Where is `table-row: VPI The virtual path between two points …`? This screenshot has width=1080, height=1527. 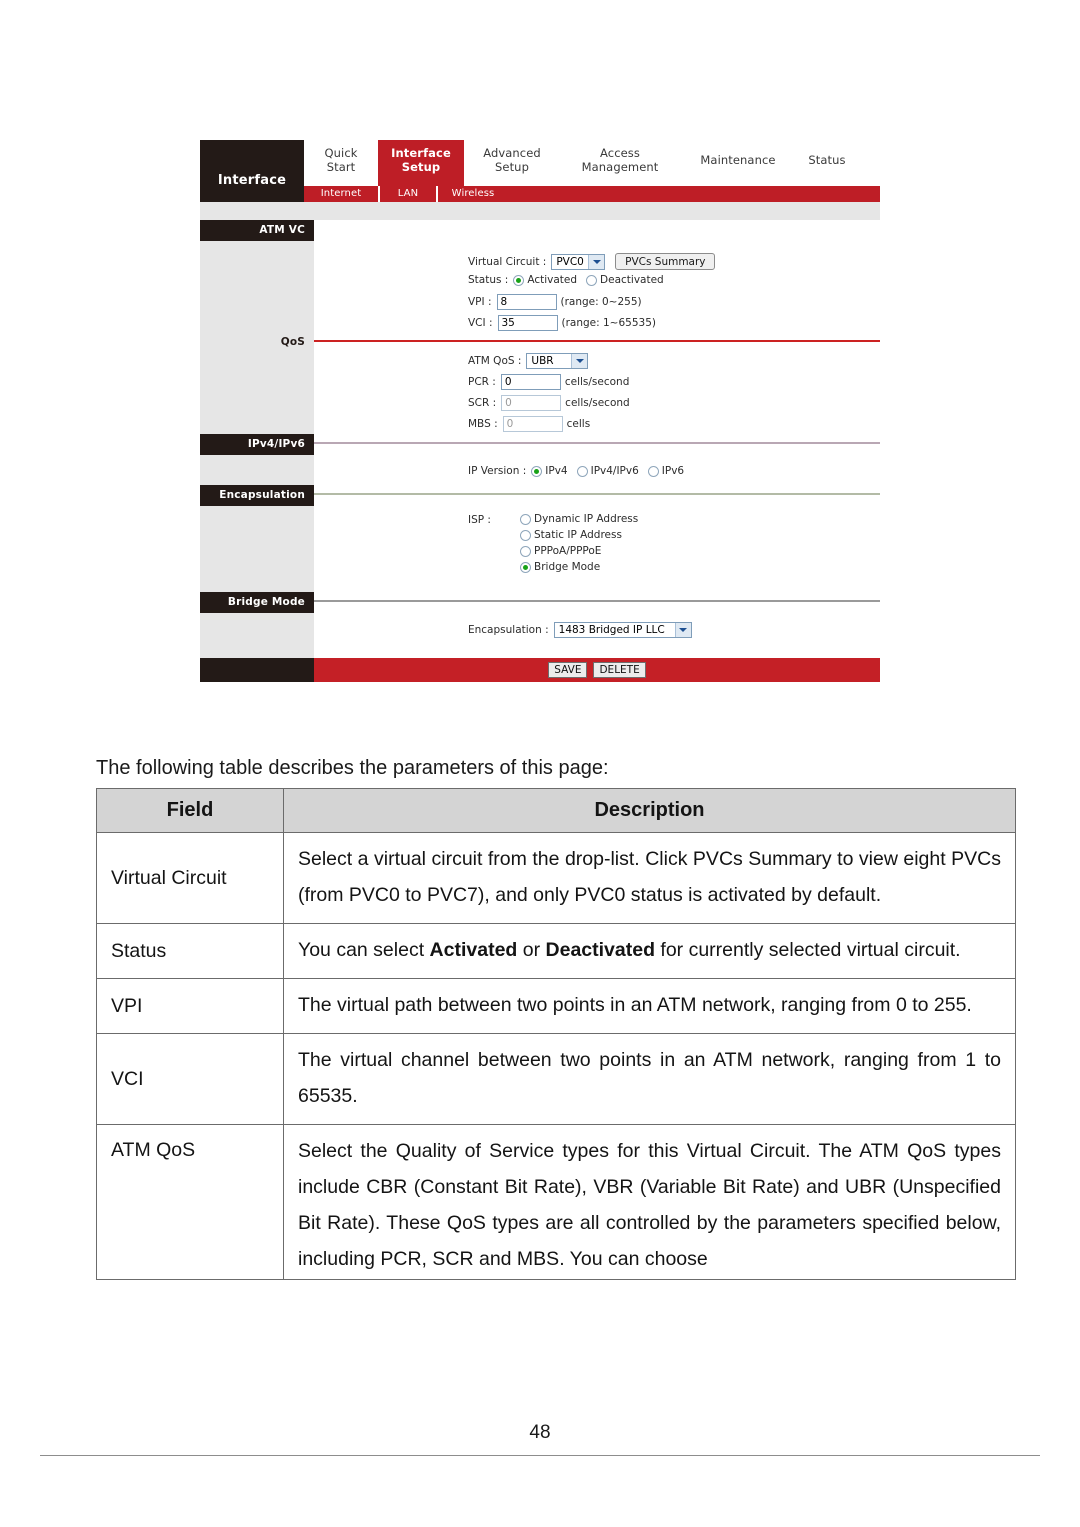 table-row: VPI The virtual path between two points … is located at coordinates (556, 1006).